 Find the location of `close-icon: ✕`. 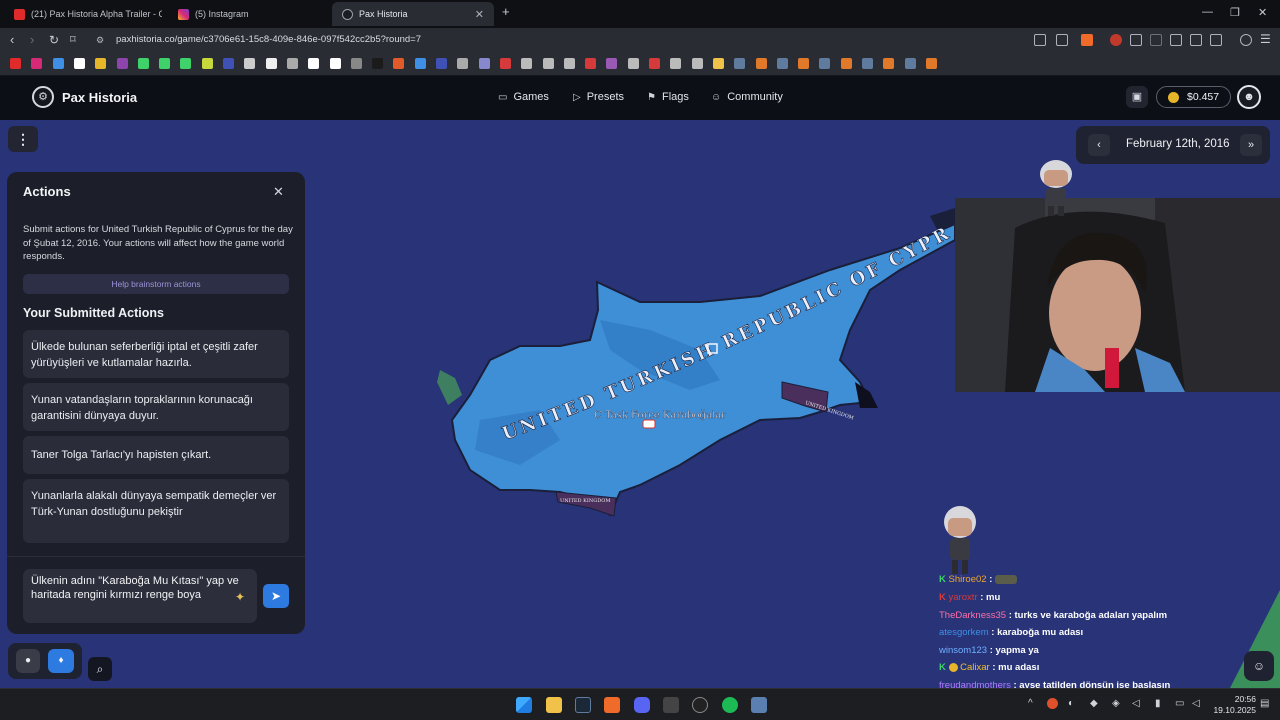

close-icon: ✕ is located at coordinates (278, 192).